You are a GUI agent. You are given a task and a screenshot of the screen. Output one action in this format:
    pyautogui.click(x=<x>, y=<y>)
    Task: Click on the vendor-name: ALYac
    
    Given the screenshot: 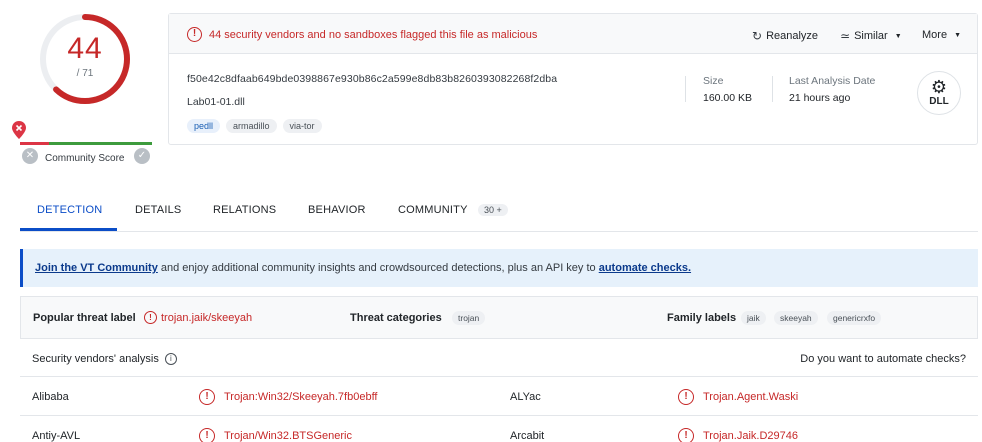 What is the action you would take?
    pyautogui.click(x=525, y=397)
    